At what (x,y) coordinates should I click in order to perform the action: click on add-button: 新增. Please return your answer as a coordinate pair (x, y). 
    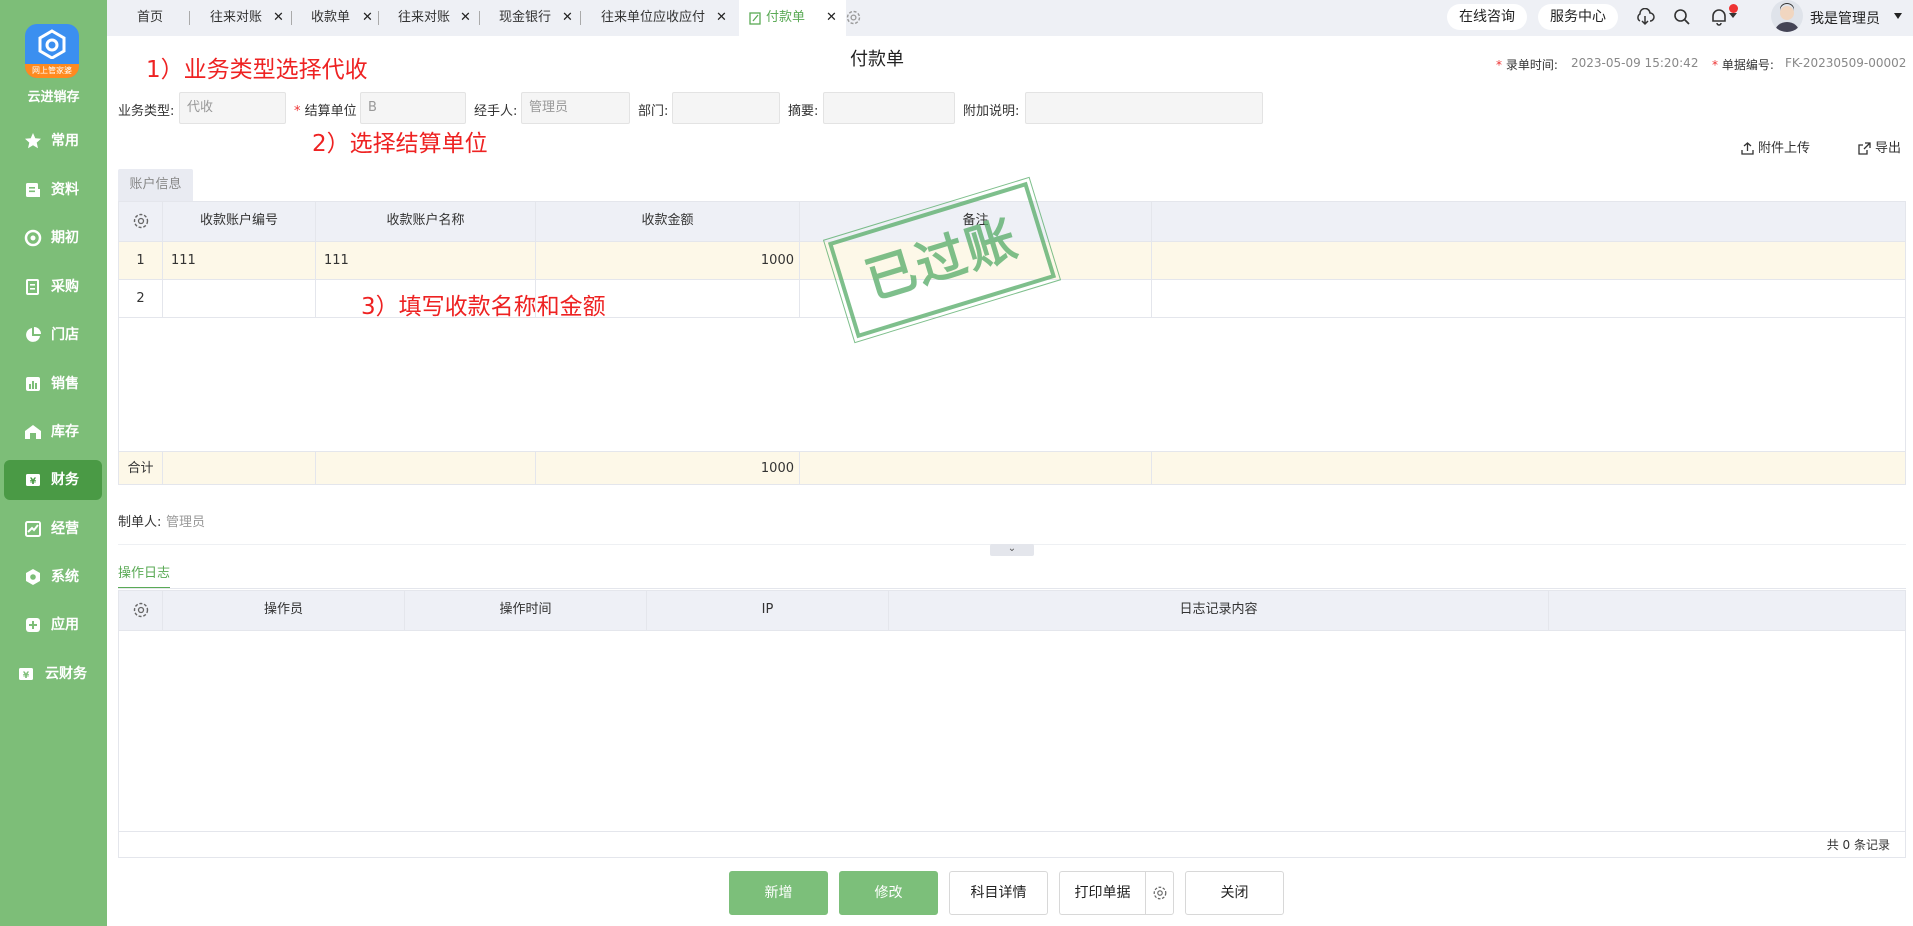
    Looking at the image, I should click on (778, 893).